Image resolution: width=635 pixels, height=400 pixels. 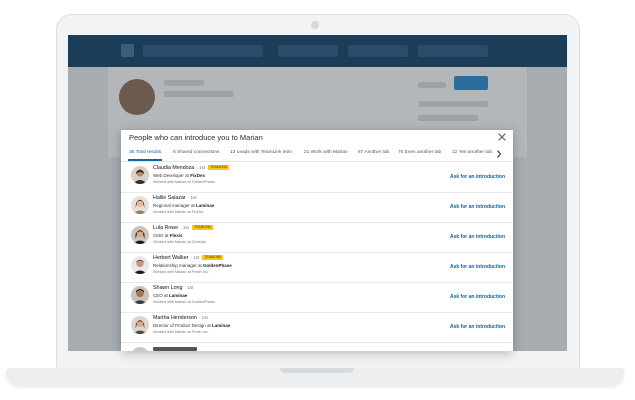 I want to click on camera-icon, so click(x=315, y=25).